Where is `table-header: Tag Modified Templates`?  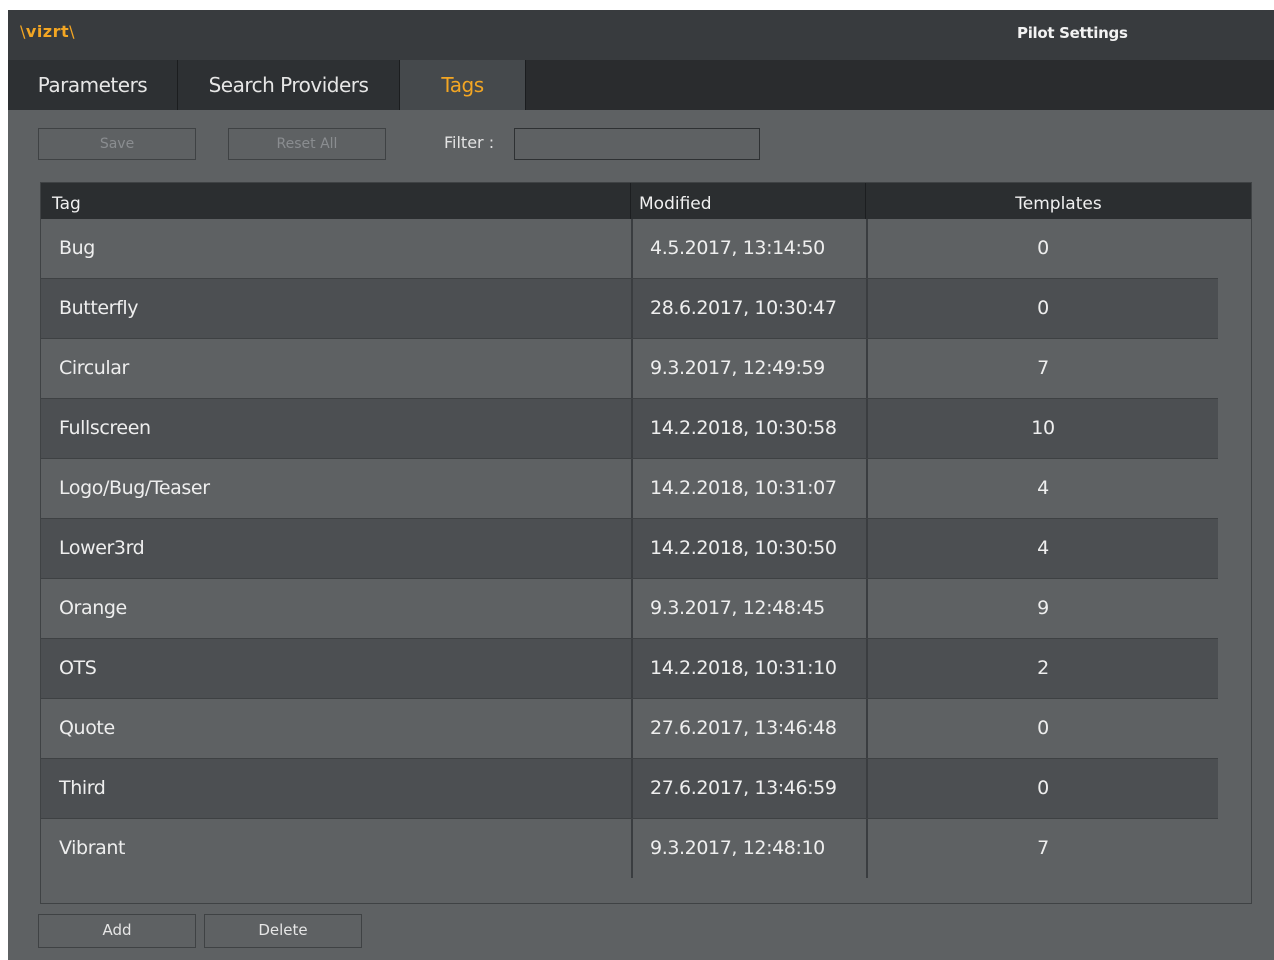
table-header: Tag Modified Templates is located at coordinates (646, 201).